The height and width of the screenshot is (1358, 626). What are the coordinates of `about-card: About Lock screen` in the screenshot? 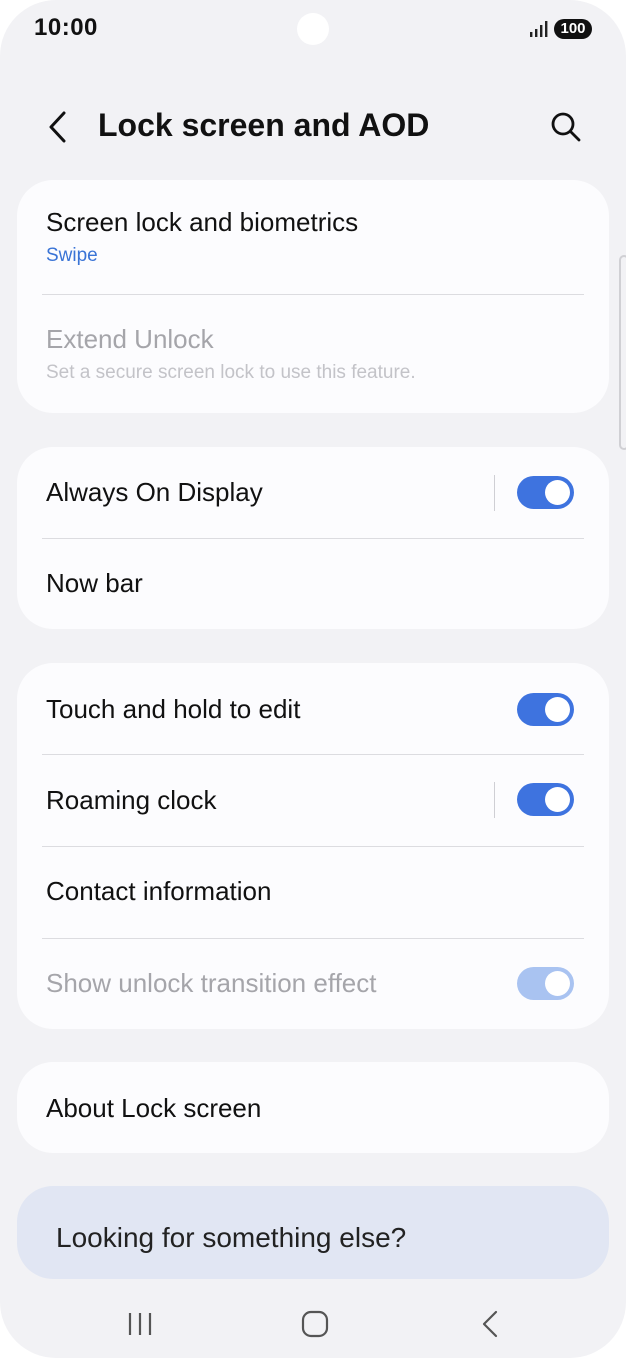 It's located at (313, 1107).